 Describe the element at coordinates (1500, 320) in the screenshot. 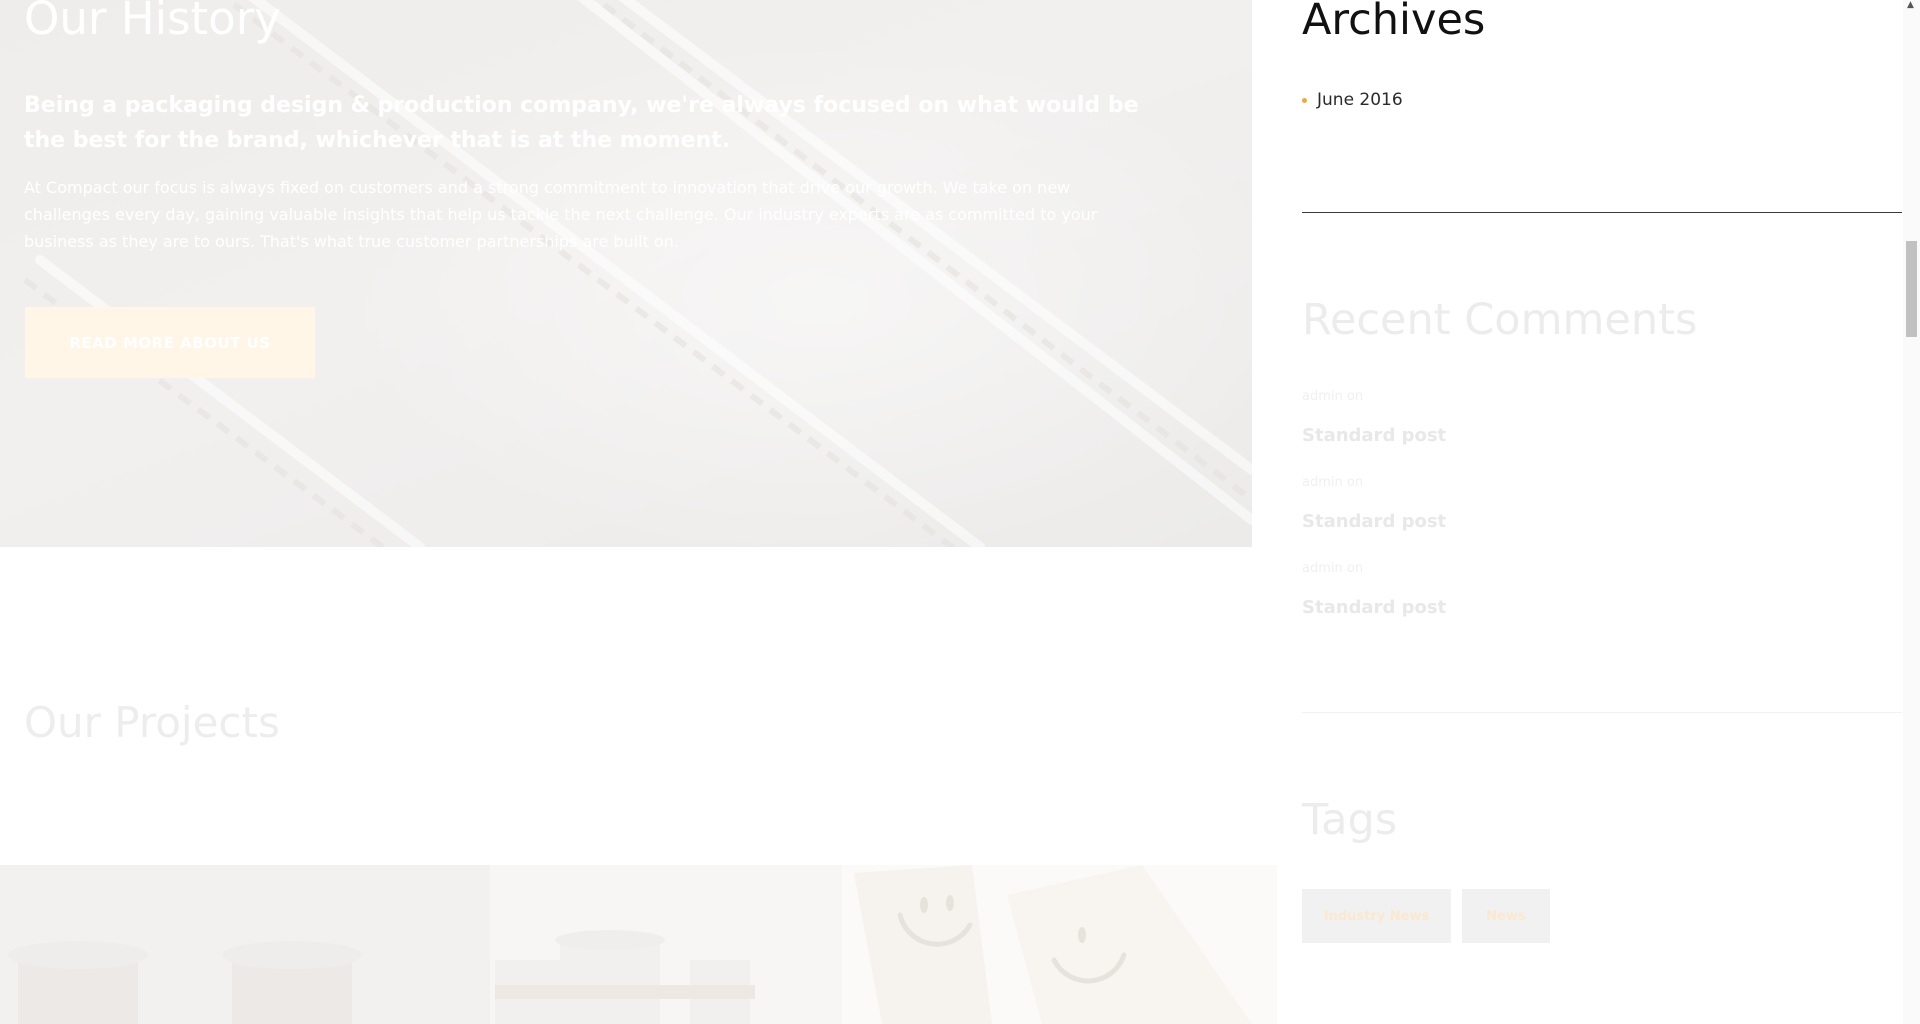

I see `recent-comments-title: Recent Comments` at that location.